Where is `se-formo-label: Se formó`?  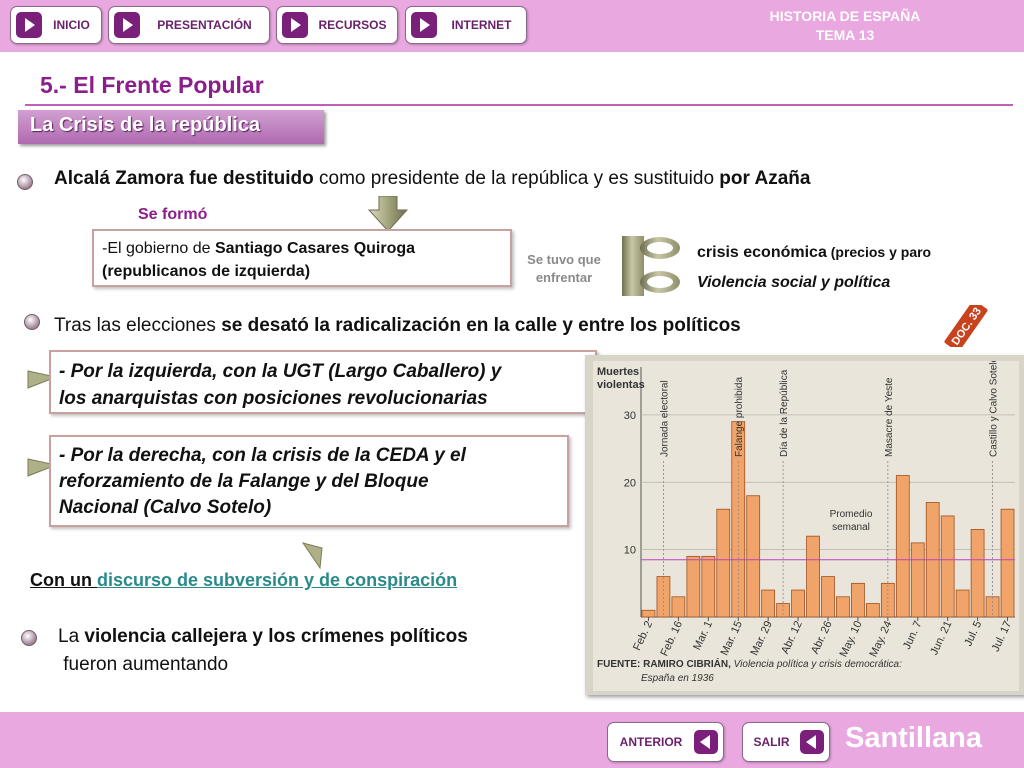 se-formo-label: Se formó is located at coordinates (173, 214).